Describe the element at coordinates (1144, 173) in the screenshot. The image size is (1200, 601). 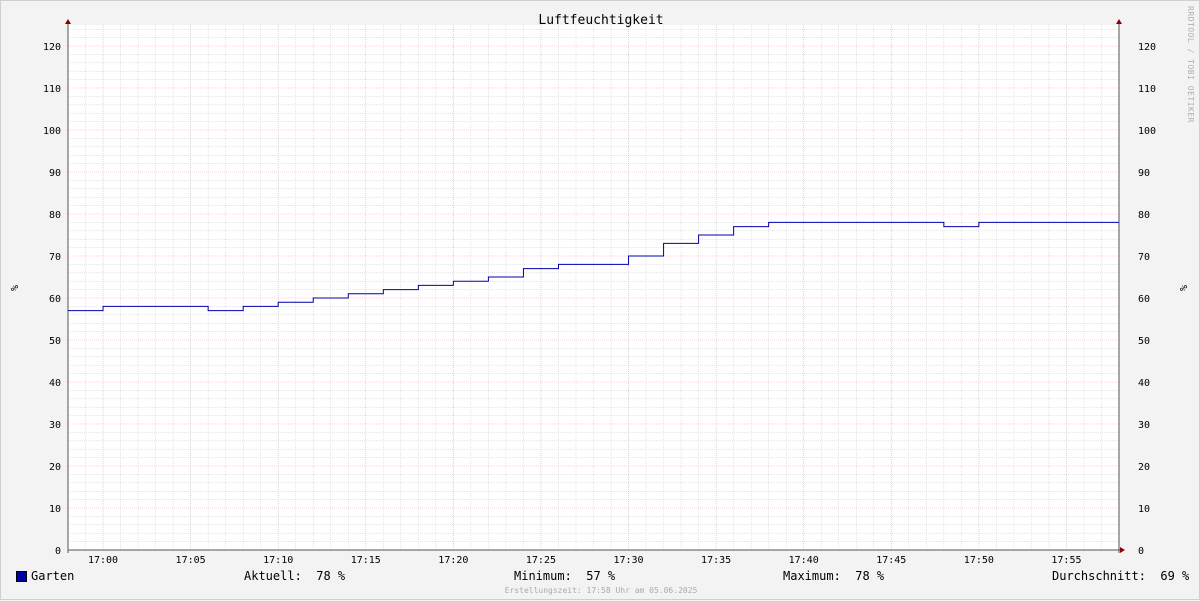
I see `y-tick-label-right: 90` at that location.